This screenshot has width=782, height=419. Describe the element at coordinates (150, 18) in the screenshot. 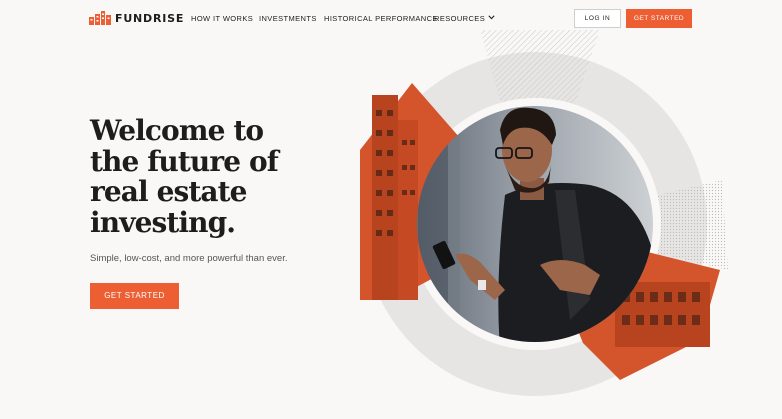

I see `brand-name: FUNDRISE` at that location.